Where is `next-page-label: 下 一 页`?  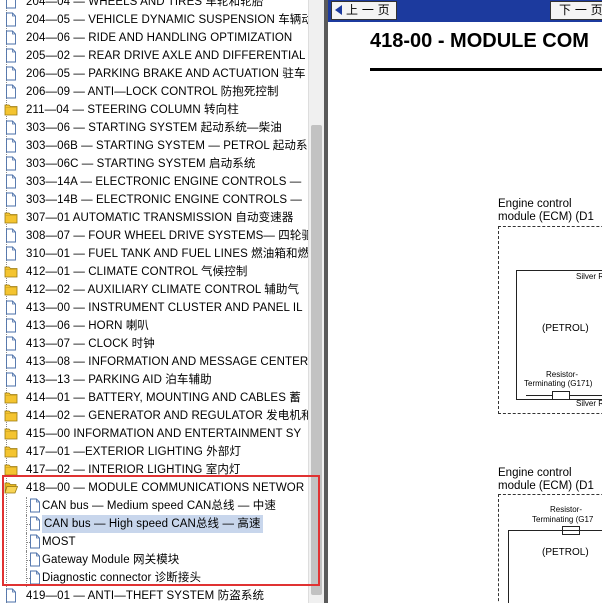 next-page-label: 下 一 页 is located at coordinates (580, 10).